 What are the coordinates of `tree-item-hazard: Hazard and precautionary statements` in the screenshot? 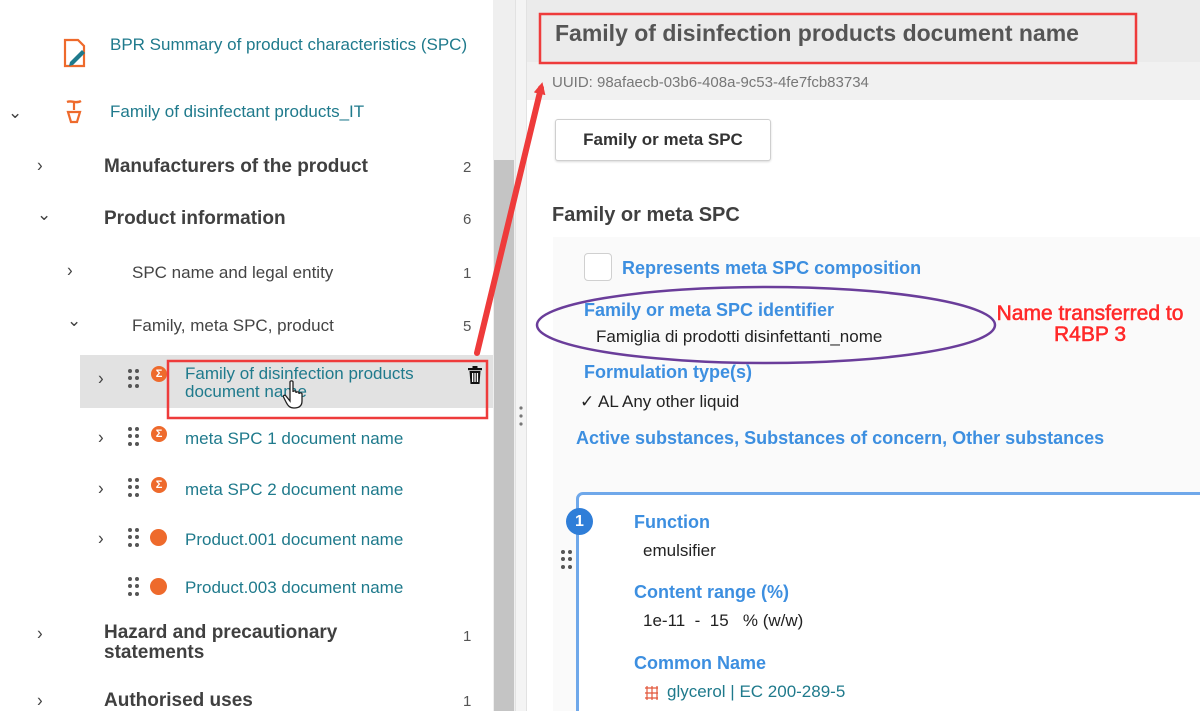 It's located at (244, 643).